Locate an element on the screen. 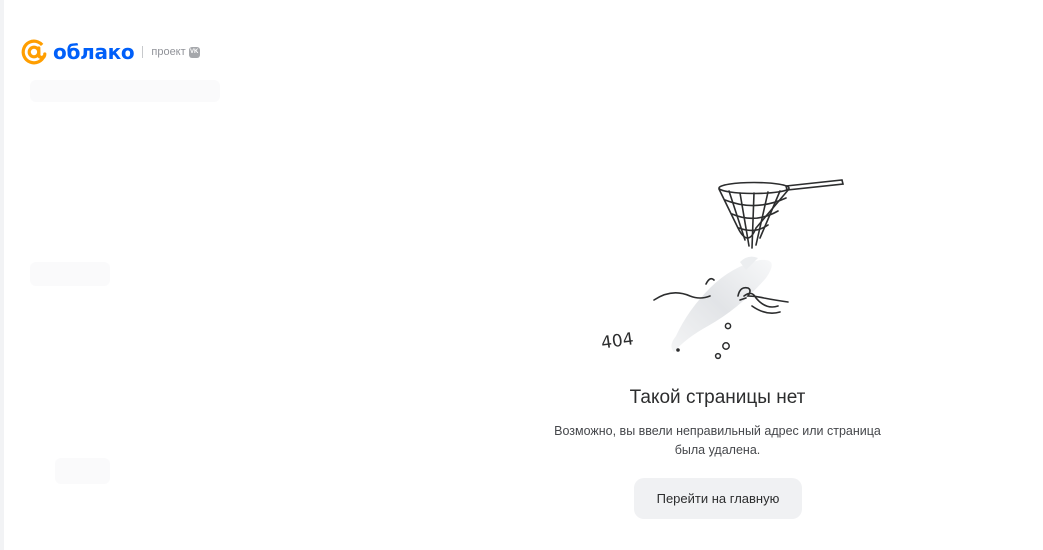  go-home-button: Перейти на главную is located at coordinates (718, 498).